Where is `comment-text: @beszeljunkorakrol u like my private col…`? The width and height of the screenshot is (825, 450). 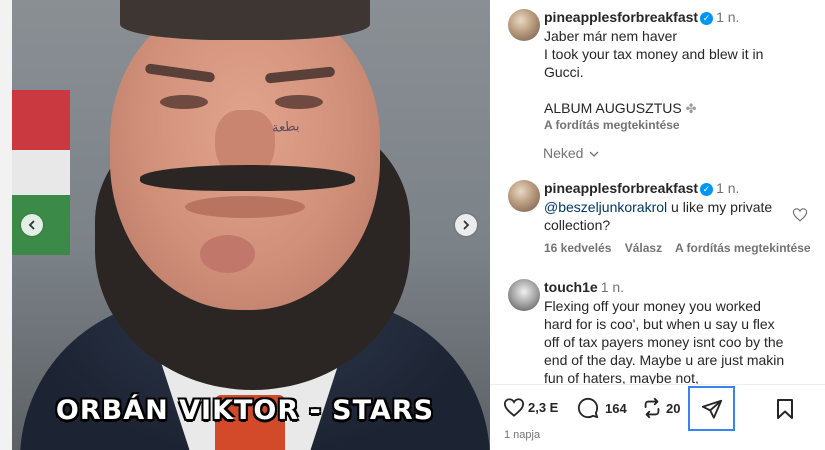 comment-text: @beszeljunkorakrol u like my private col… is located at coordinates (669, 216).